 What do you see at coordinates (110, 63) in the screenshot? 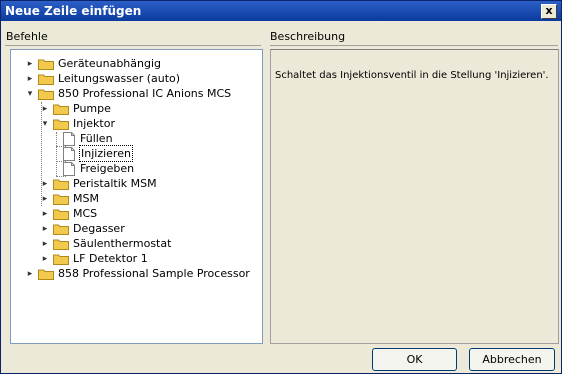
I see `tree-item-label: Geräteunabhängig` at bounding box center [110, 63].